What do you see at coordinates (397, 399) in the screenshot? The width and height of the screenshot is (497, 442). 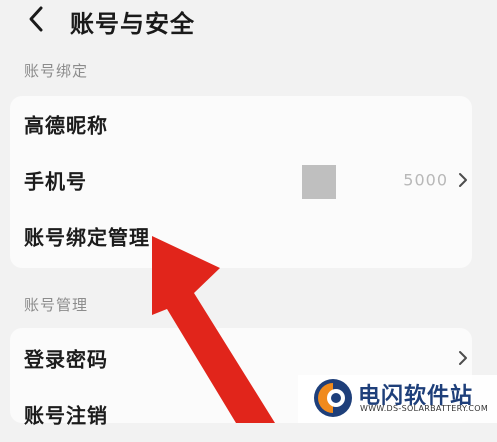 I see `watermark: 电闪软件站 WWW.DS-SOLARBATTERY.COM` at bounding box center [397, 399].